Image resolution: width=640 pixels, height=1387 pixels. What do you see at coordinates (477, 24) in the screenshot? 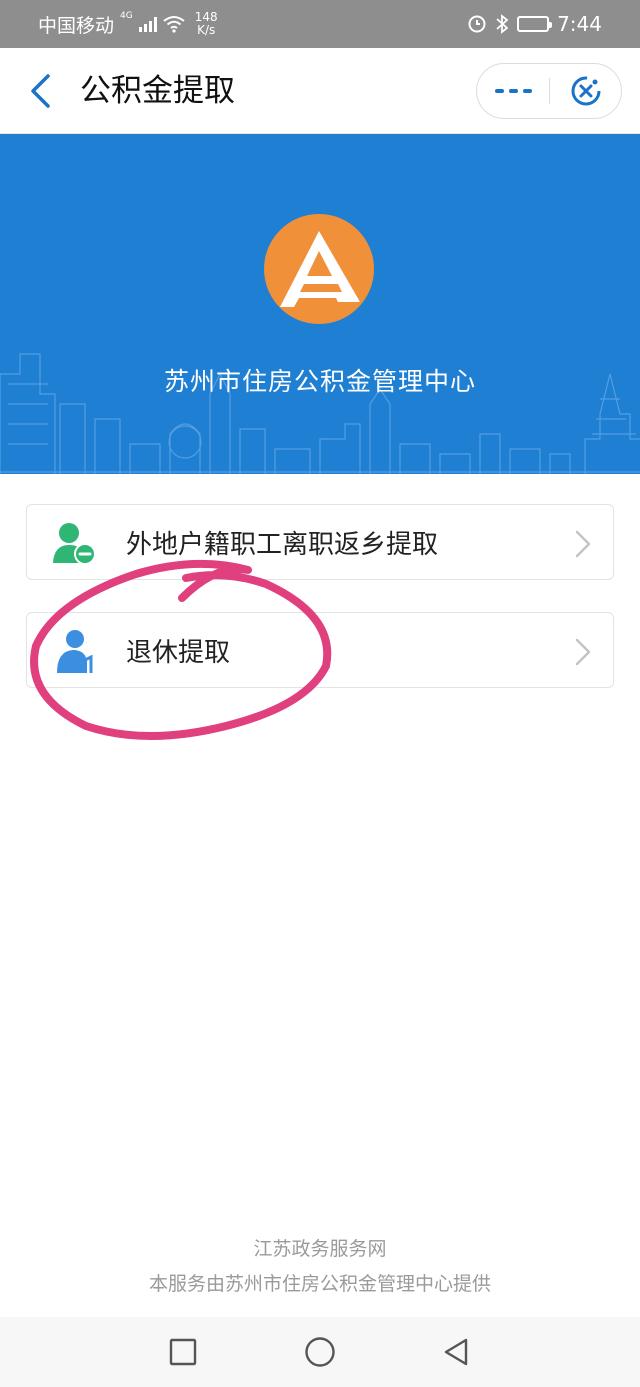
I see `alarm-icon` at bounding box center [477, 24].